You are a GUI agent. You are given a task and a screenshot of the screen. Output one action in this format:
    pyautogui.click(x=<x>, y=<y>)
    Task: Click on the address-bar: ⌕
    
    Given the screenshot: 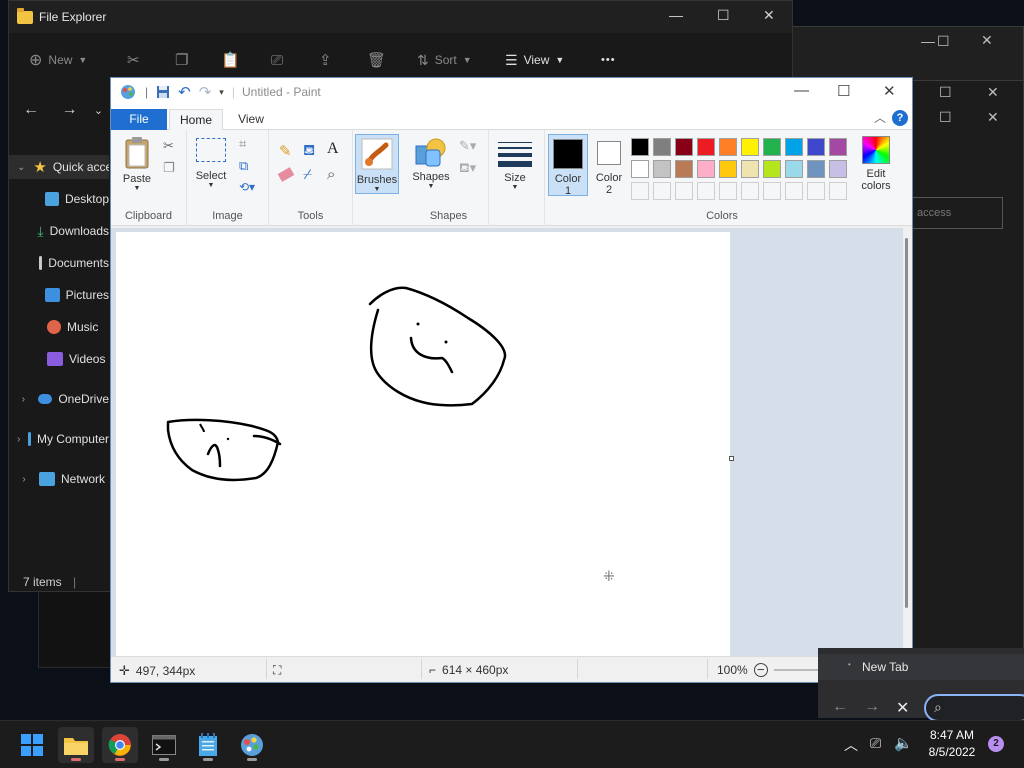 What is the action you would take?
    pyautogui.click(x=974, y=708)
    